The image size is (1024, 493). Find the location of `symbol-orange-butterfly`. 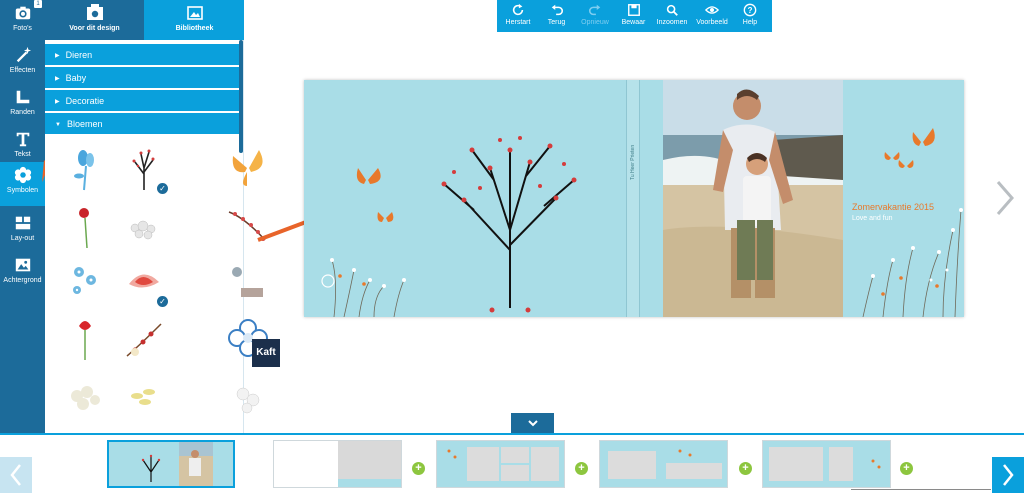

symbol-orange-butterfly is located at coordinates (248, 169).